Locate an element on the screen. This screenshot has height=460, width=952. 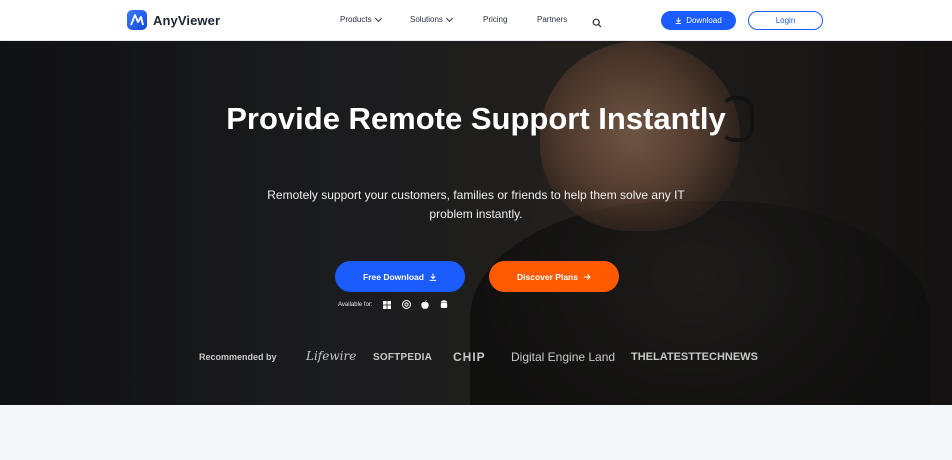
login-label: Login is located at coordinates (785, 20).